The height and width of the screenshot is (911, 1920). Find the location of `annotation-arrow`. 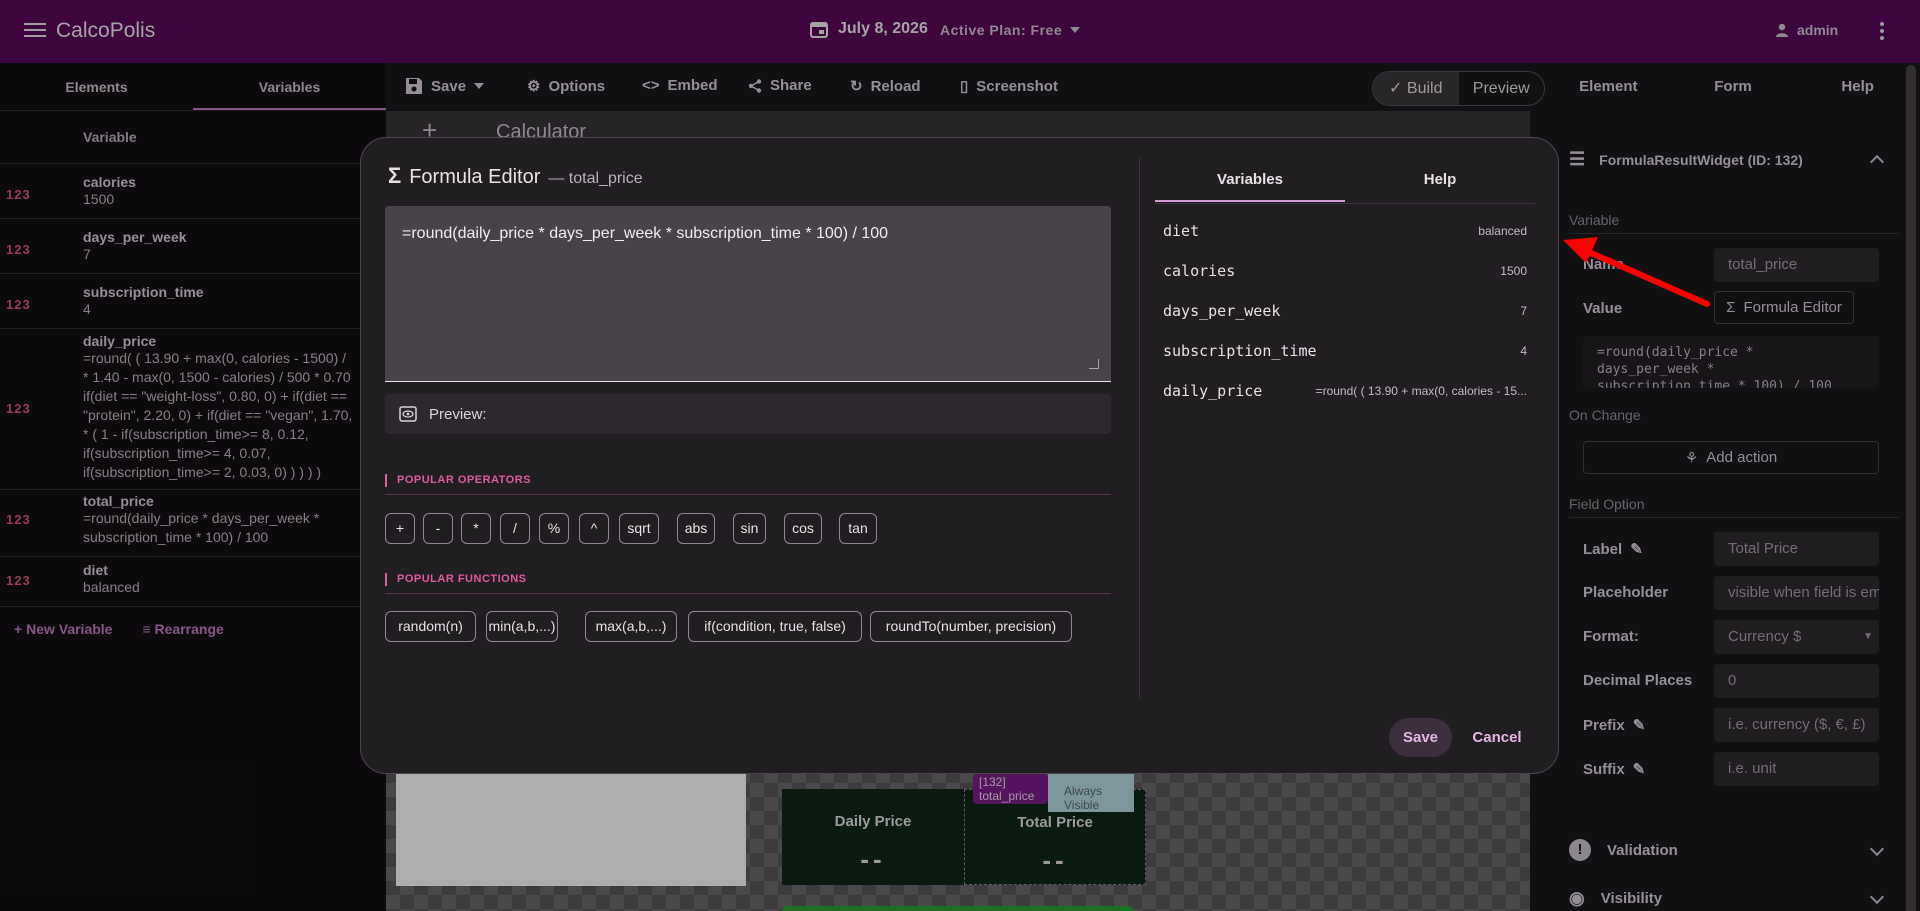

annotation-arrow is located at coordinates (1636, 272).